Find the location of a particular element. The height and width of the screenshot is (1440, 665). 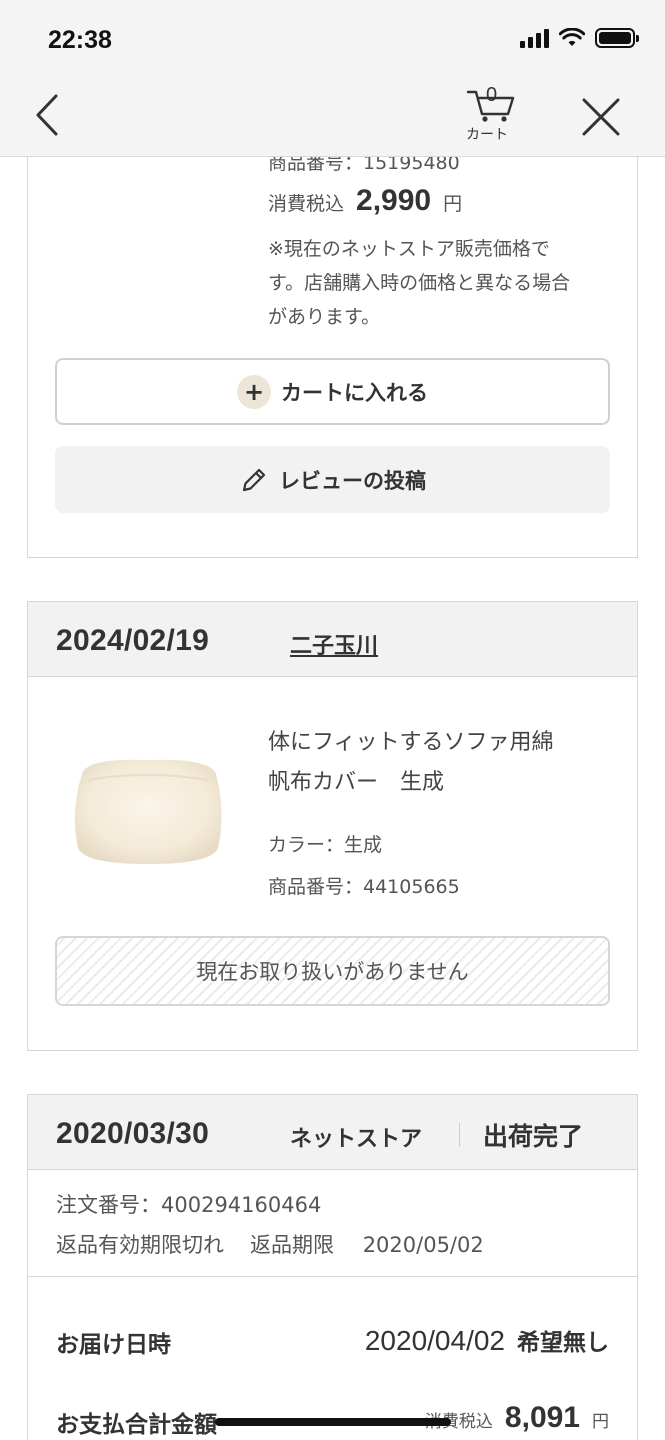

status-icons is located at coordinates (579, 38).